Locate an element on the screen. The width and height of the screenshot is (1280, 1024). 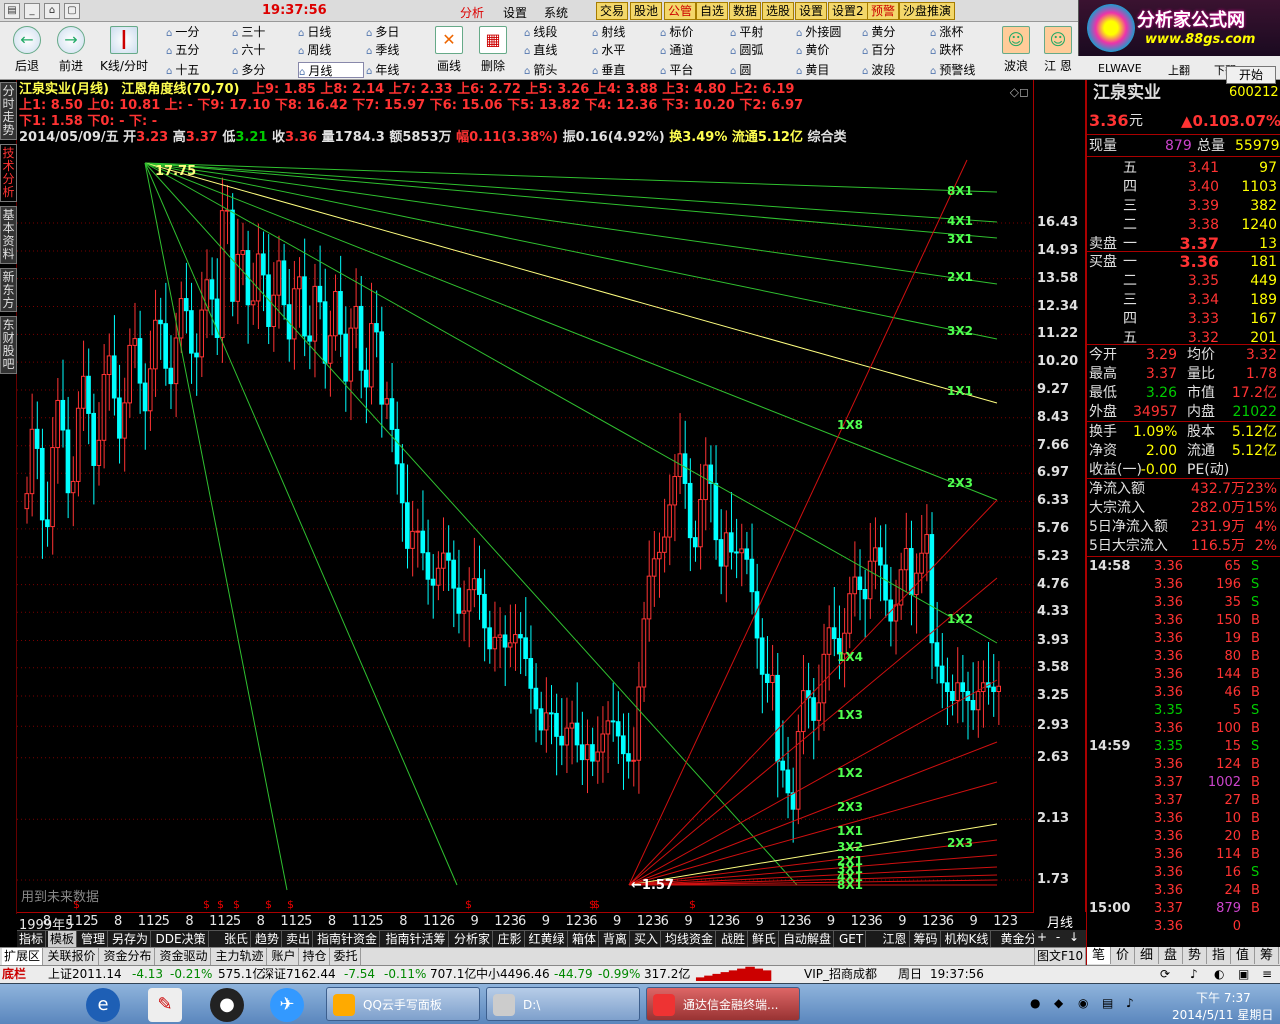
delete-button: ▦ 删除 is located at coordinates (493, 51).